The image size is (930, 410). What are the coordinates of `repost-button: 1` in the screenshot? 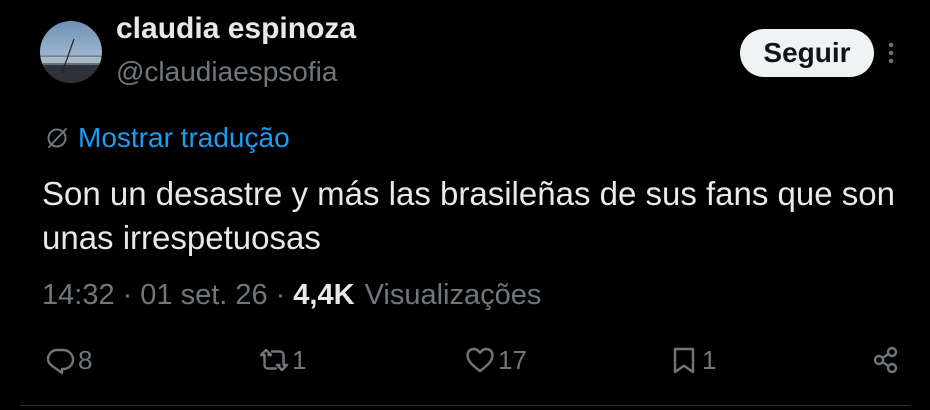 It's located at (282, 360).